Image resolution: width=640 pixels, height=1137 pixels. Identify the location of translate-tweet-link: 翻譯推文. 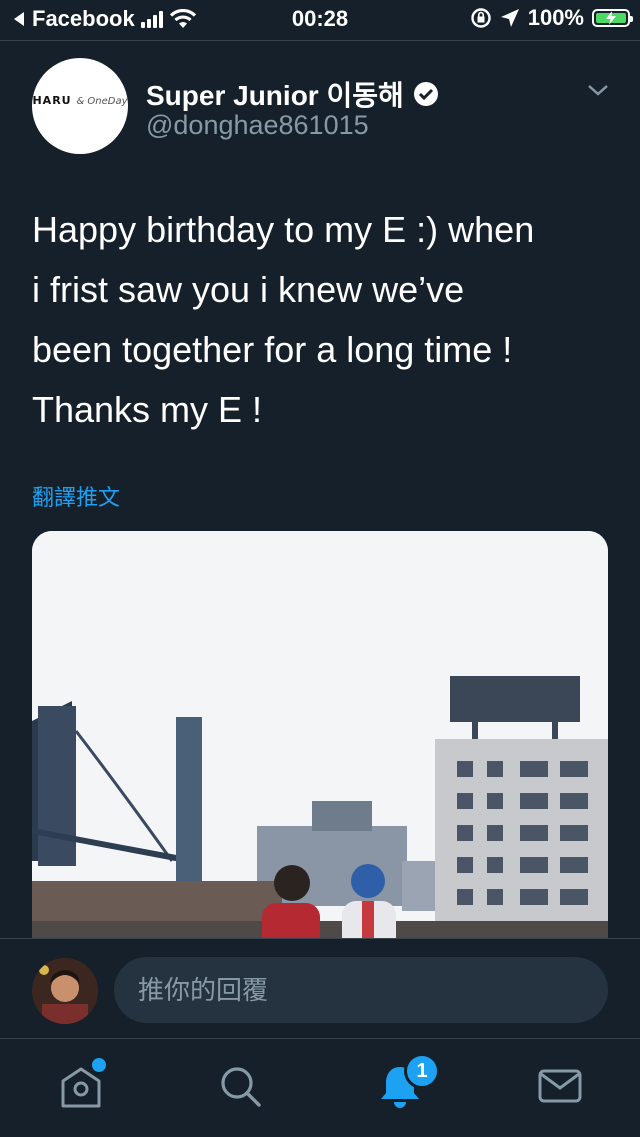
(76, 496).